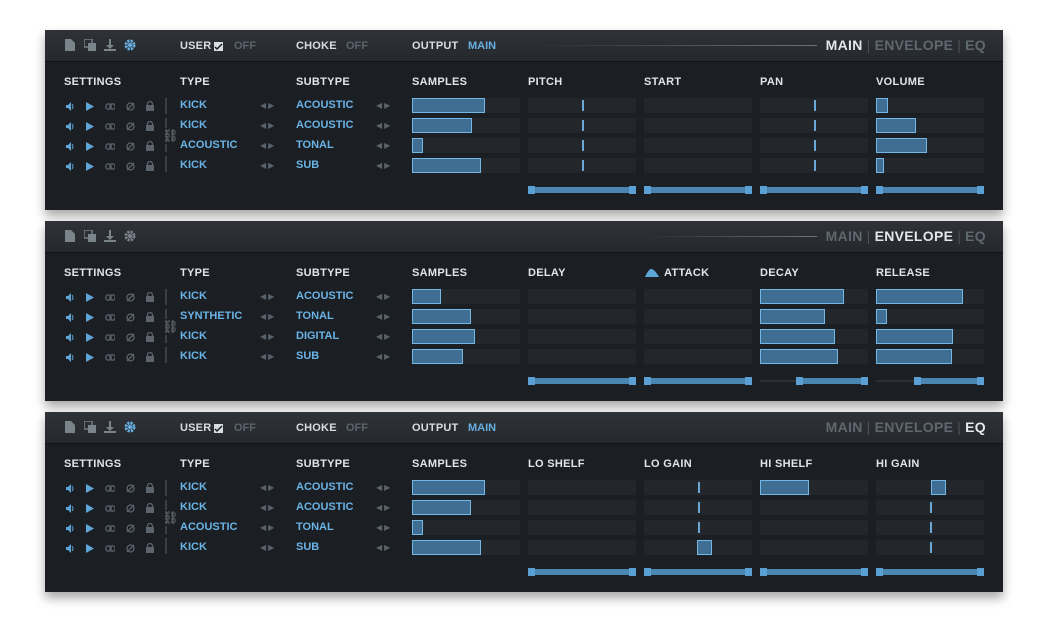 The image size is (1040, 618). I want to click on start-scroll-range, so click(698, 190).